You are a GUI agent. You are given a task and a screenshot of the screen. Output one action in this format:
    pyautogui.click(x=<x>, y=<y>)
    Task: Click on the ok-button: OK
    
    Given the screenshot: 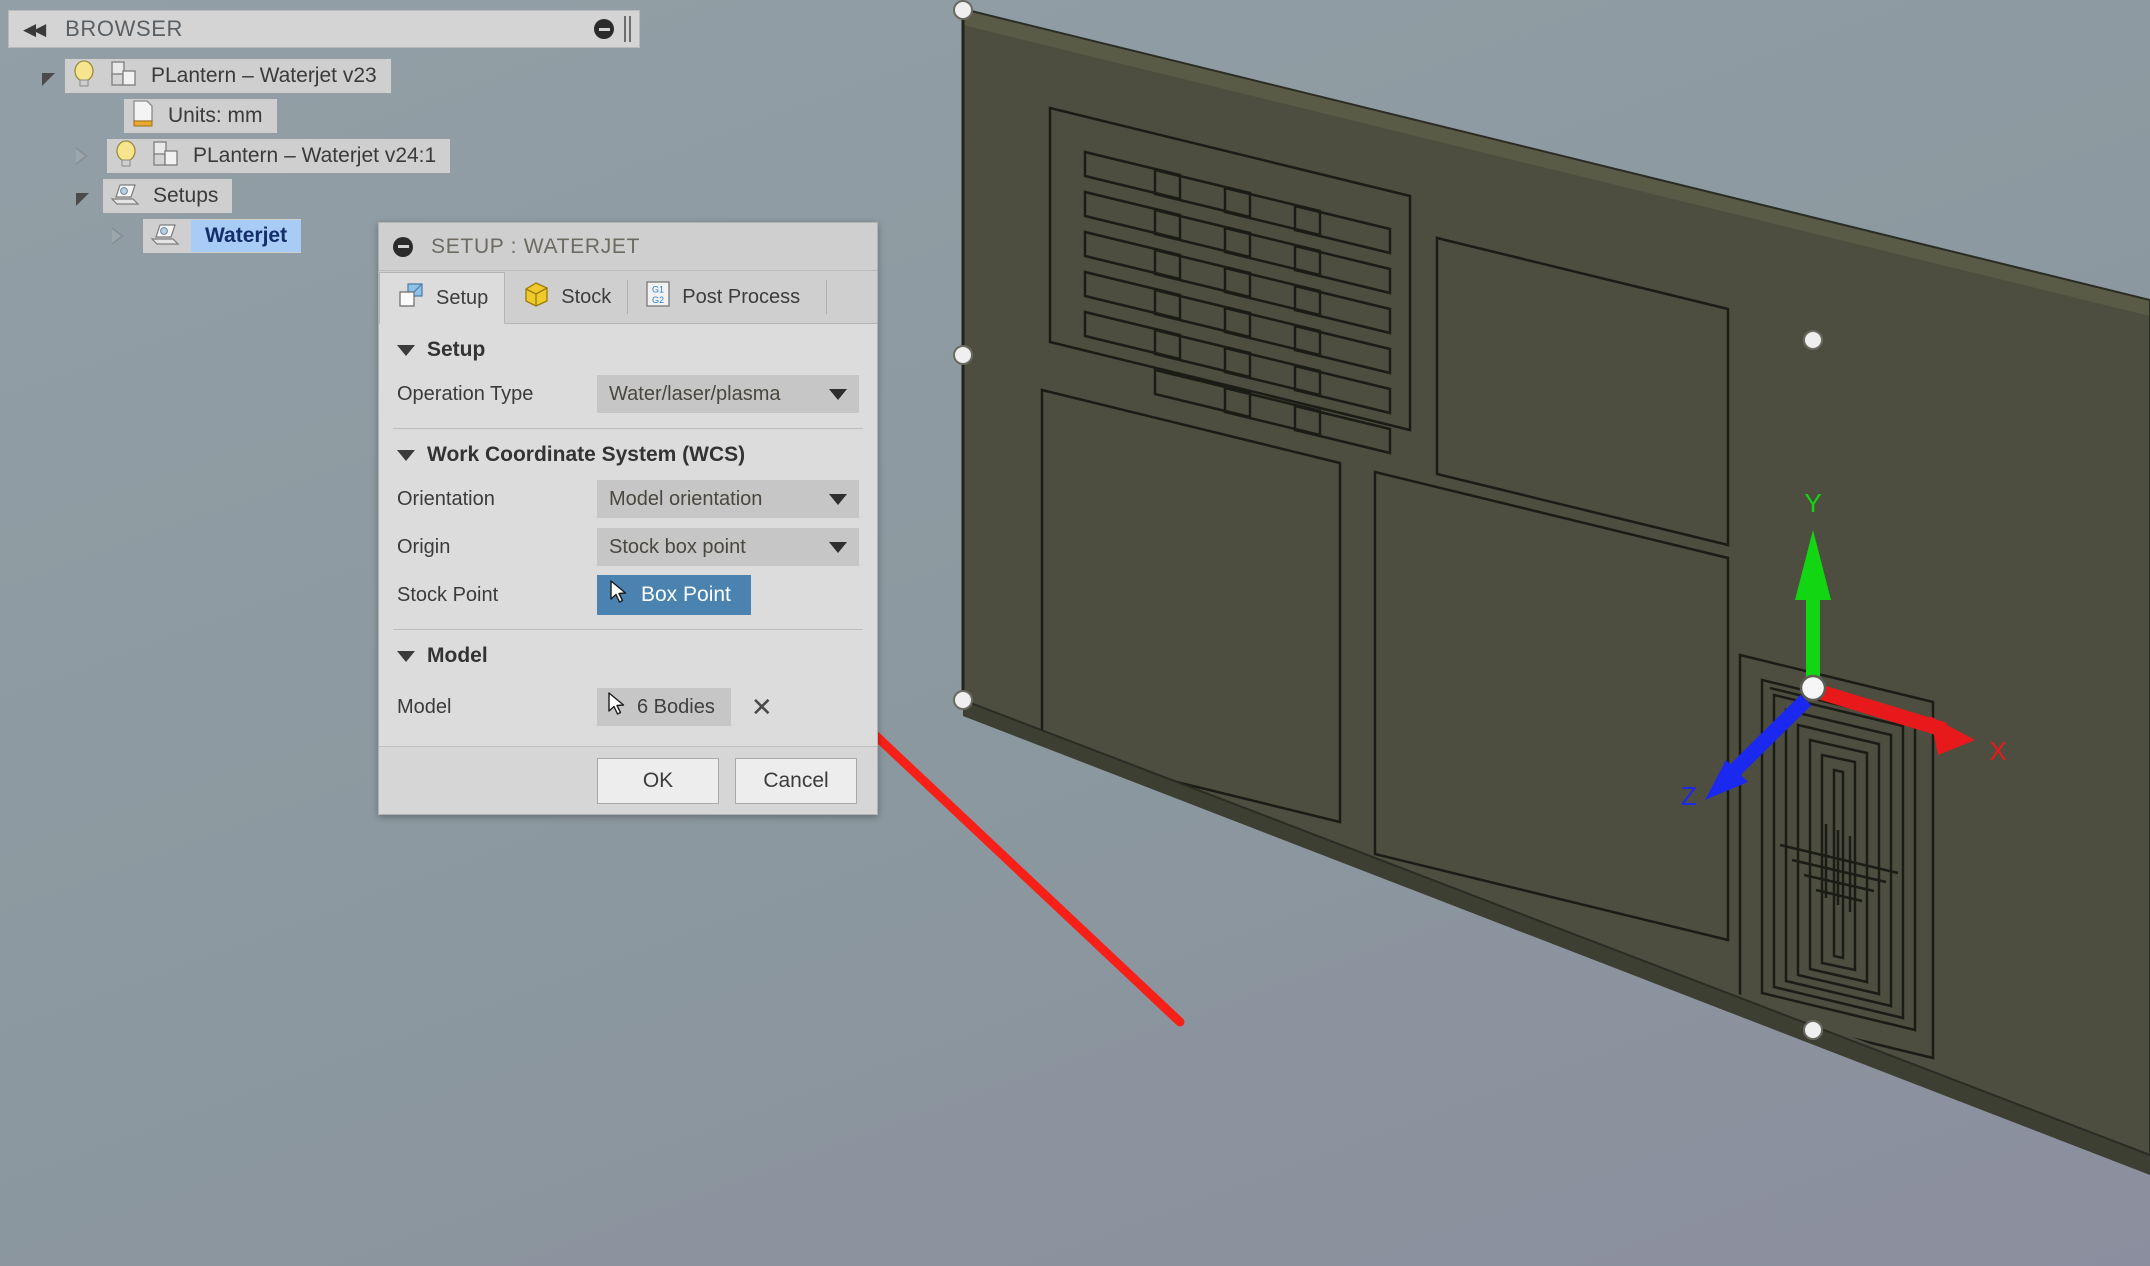 What is the action you would take?
    pyautogui.click(x=658, y=780)
    